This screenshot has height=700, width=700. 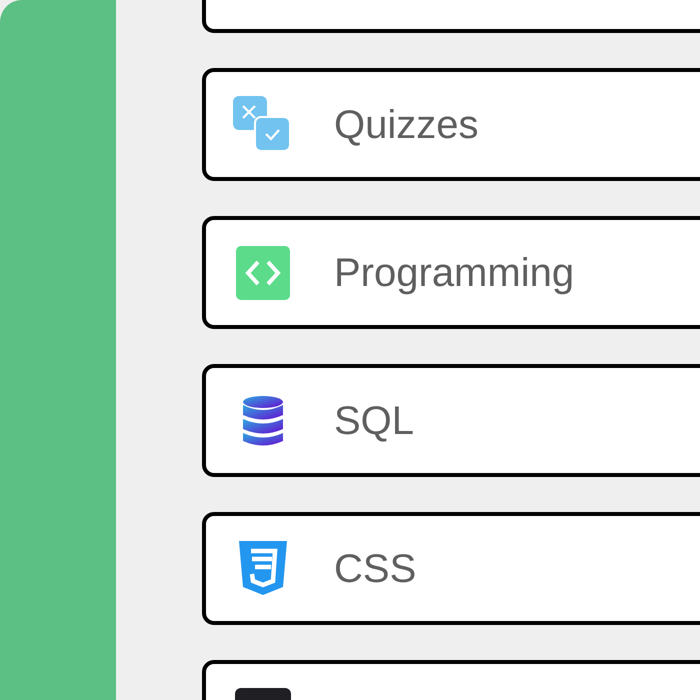 I want to click on category-label: Quizzes, so click(x=406, y=125).